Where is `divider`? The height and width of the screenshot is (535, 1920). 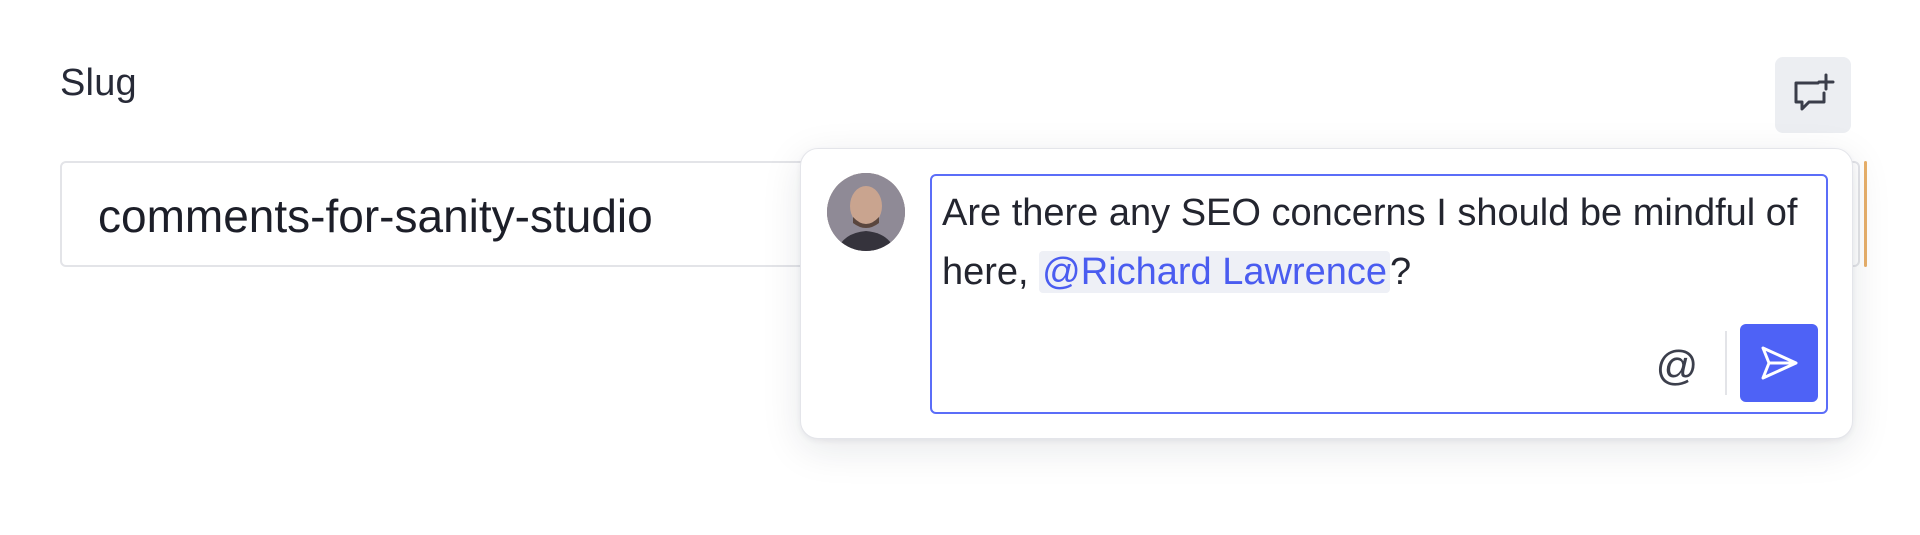
divider is located at coordinates (1726, 363).